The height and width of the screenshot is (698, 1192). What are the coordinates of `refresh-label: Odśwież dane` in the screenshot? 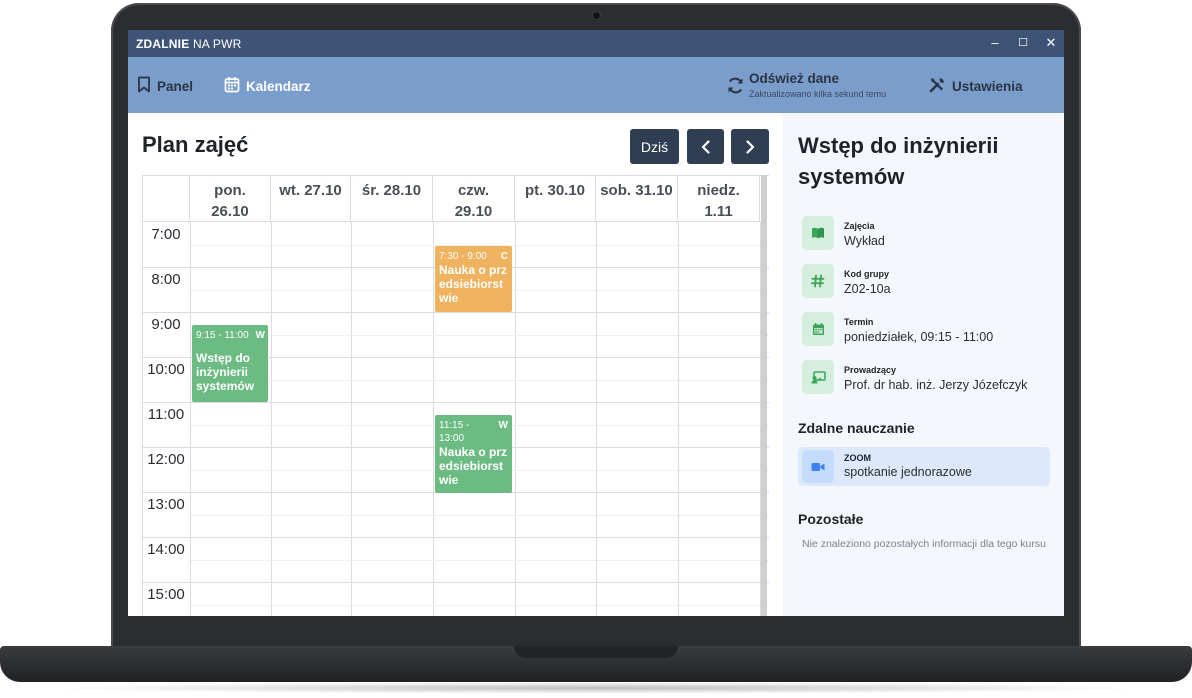 It's located at (794, 78).